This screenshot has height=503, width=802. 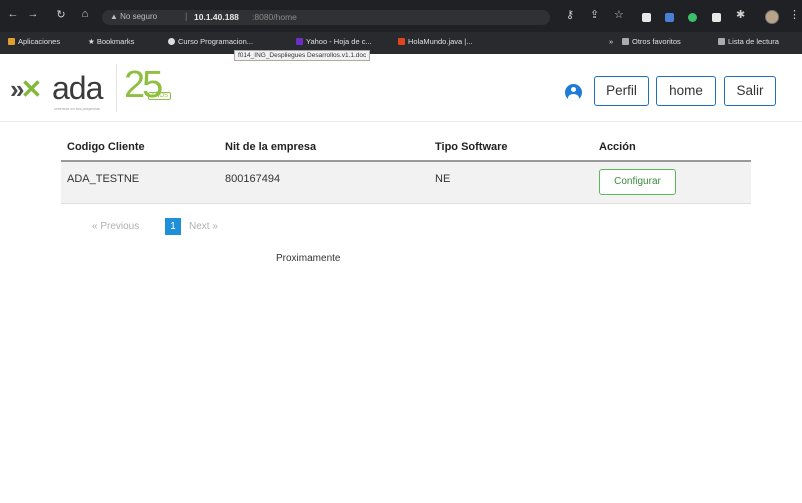 What do you see at coordinates (11, 41) in the screenshot?
I see `apps-icon` at bounding box center [11, 41].